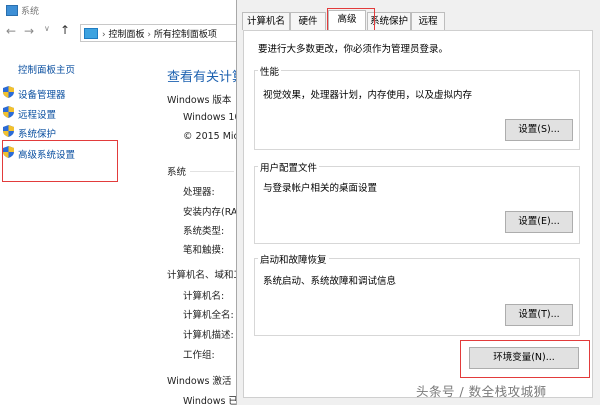  What do you see at coordinates (29, 31) in the screenshot?
I see `forward-arrow-icon: →` at bounding box center [29, 31].